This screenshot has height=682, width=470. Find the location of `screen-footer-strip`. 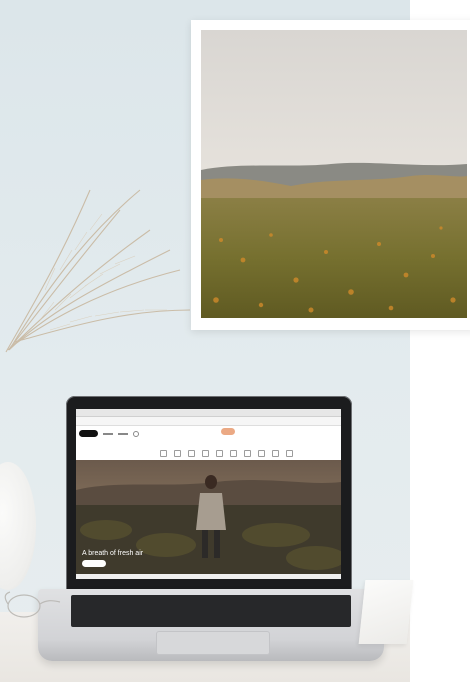

screen-footer-strip is located at coordinates (208, 576).